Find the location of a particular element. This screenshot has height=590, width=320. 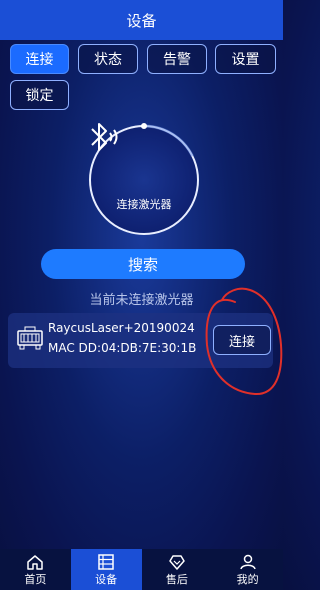

tab-status: 状态 is located at coordinates (108, 59).